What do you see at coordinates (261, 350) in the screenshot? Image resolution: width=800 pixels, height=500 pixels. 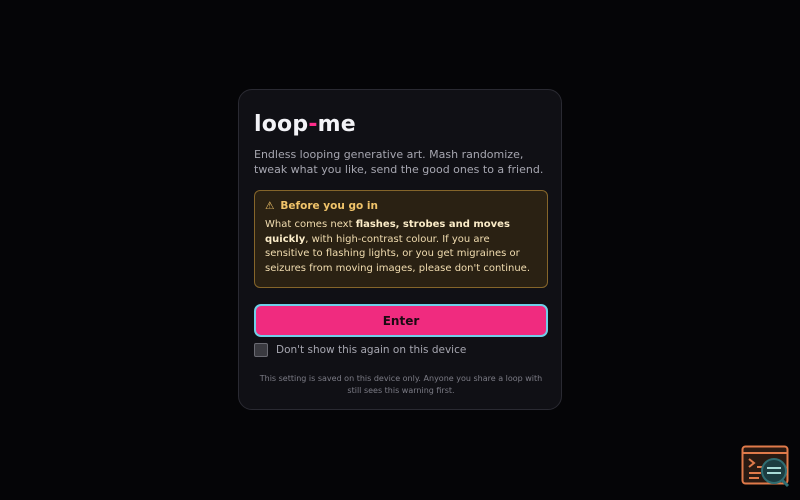 I see `dont-show-again-checkbox` at bounding box center [261, 350].